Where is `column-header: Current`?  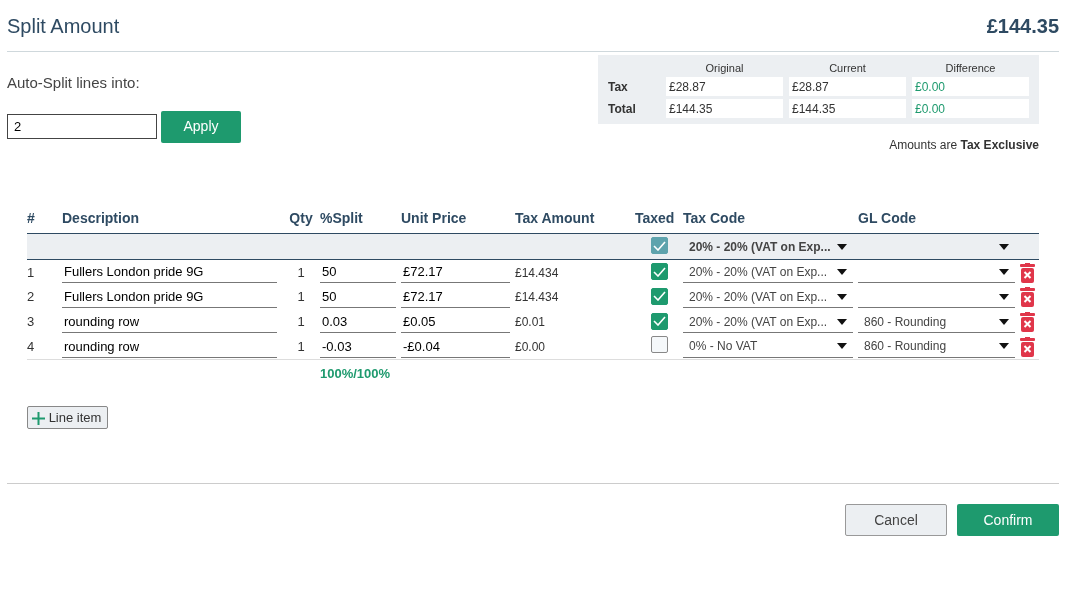
column-header: Current is located at coordinates (847, 68).